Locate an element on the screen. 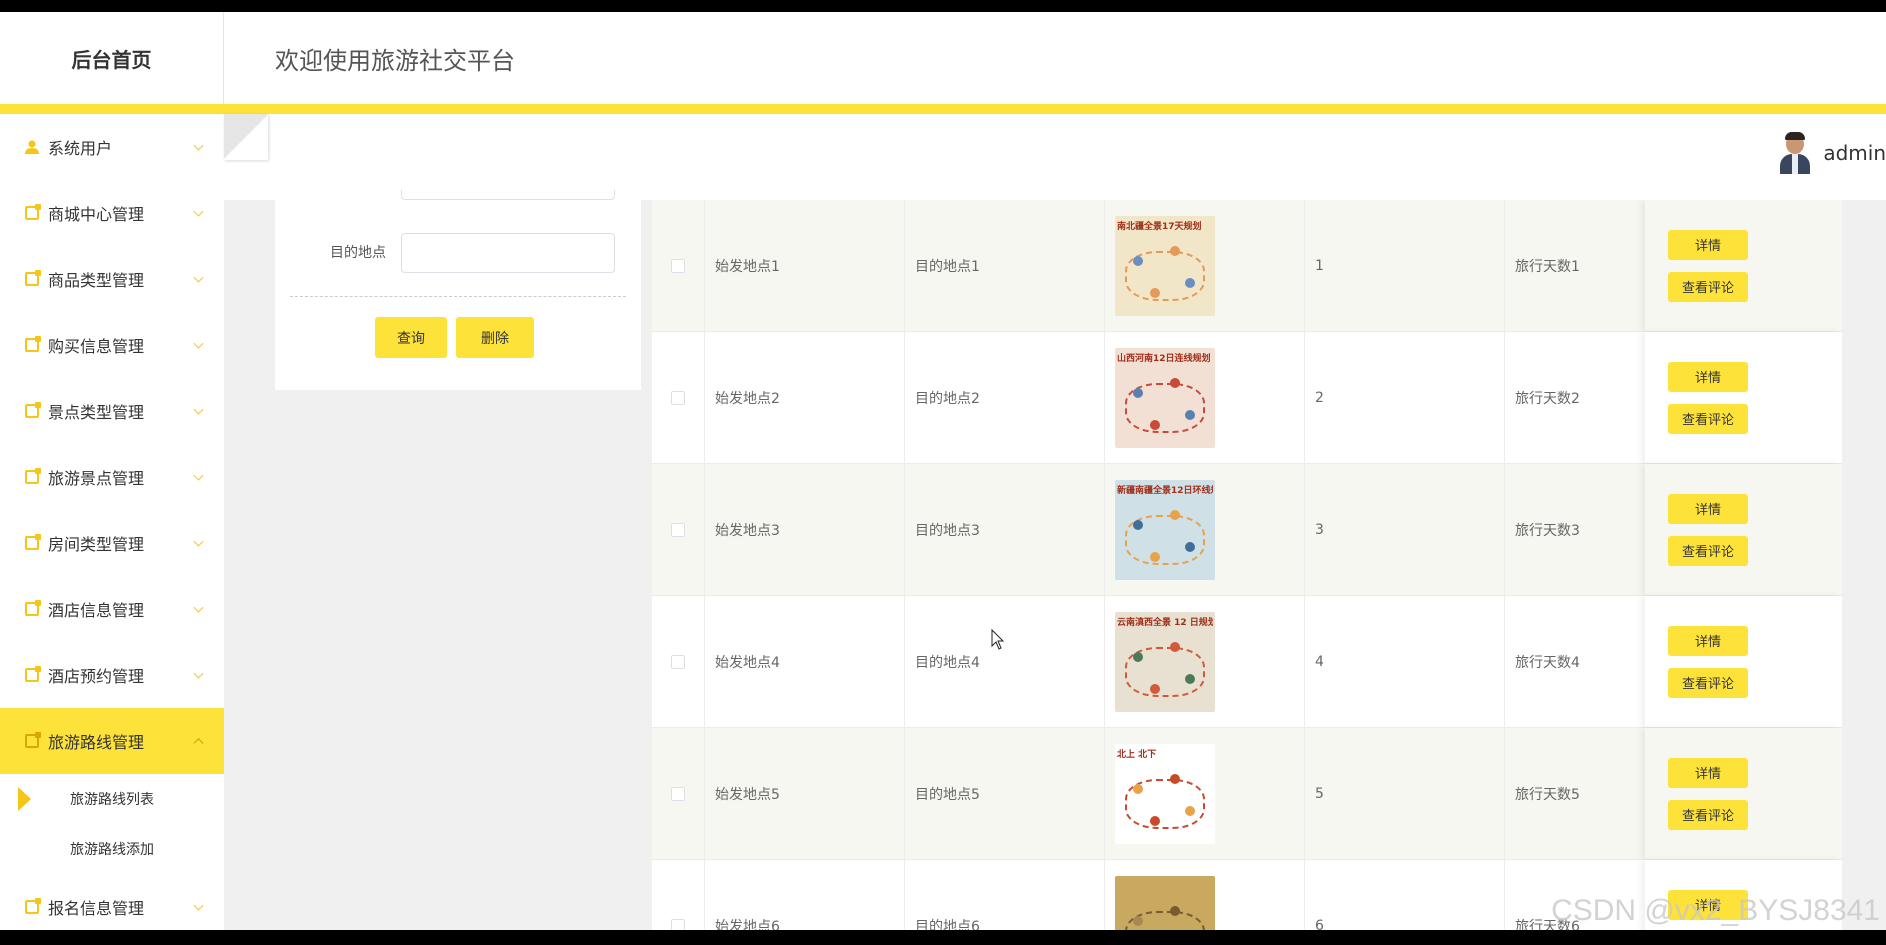 The height and width of the screenshot is (945, 1886). dest-text: 目的地点4 is located at coordinates (947, 662).